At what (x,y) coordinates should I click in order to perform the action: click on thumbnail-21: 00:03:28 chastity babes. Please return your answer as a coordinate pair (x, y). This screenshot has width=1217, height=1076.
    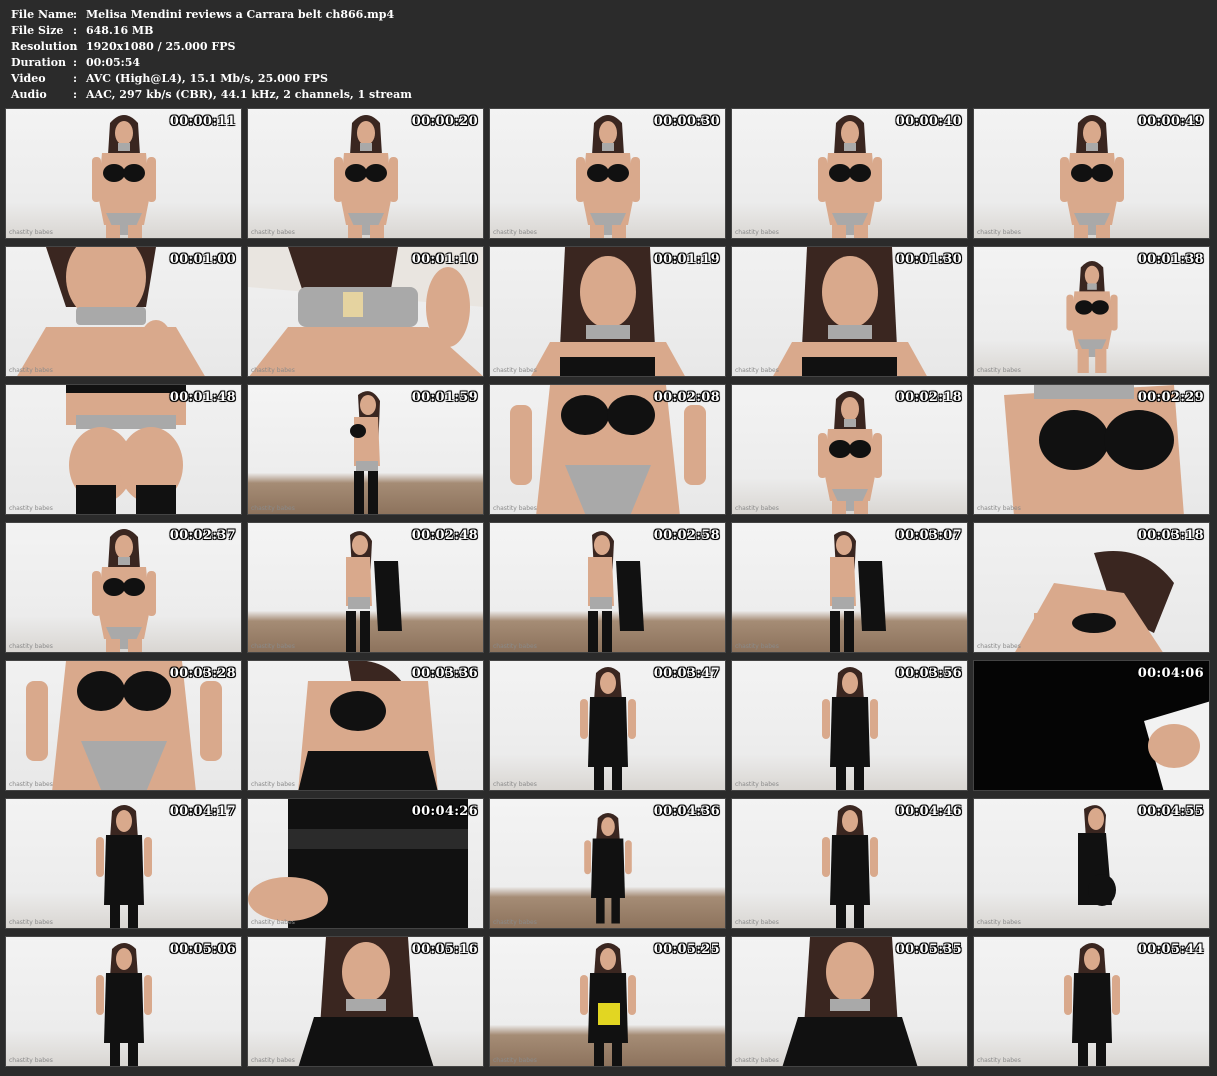
    Looking at the image, I should click on (123, 725).